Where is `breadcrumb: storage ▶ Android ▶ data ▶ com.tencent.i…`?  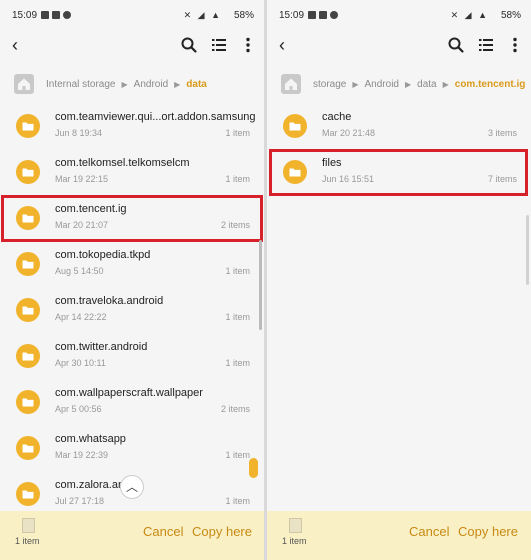
breadcrumb: storage ▶ Android ▶ data ▶ com.tencent.i… is located at coordinates (399, 84).